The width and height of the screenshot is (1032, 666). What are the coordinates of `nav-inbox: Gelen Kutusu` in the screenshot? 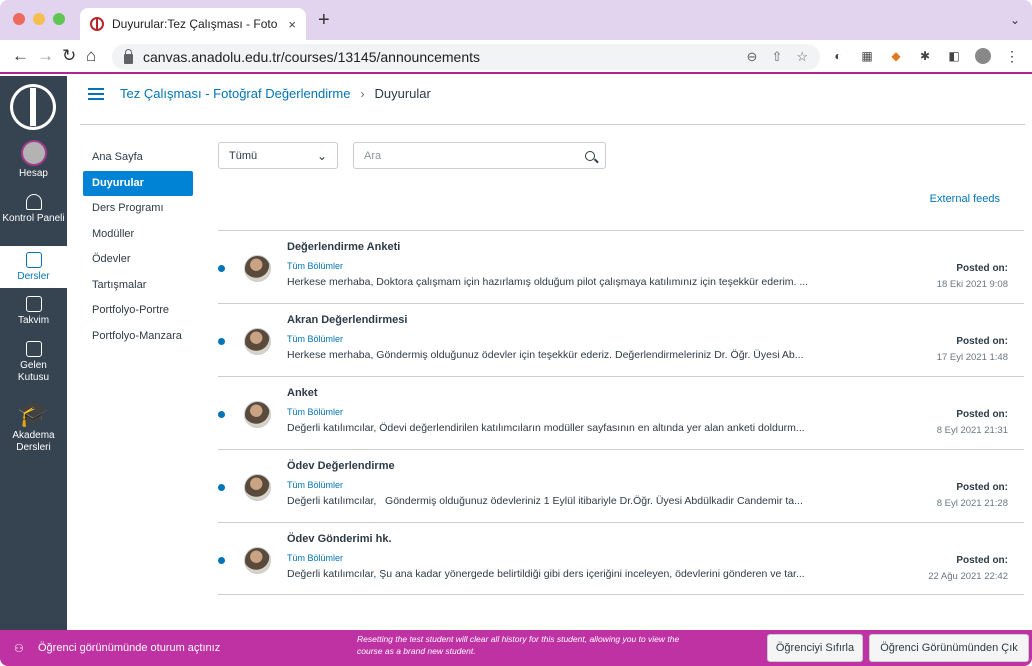 It's located at (33, 366).